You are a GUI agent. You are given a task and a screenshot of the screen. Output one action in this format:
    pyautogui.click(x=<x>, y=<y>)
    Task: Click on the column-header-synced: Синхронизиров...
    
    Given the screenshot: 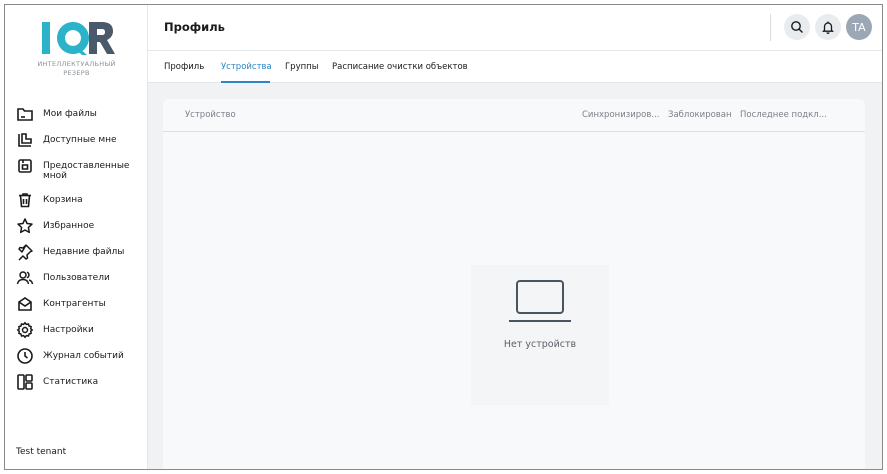 What is the action you would take?
    pyautogui.click(x=620, y=115)
    